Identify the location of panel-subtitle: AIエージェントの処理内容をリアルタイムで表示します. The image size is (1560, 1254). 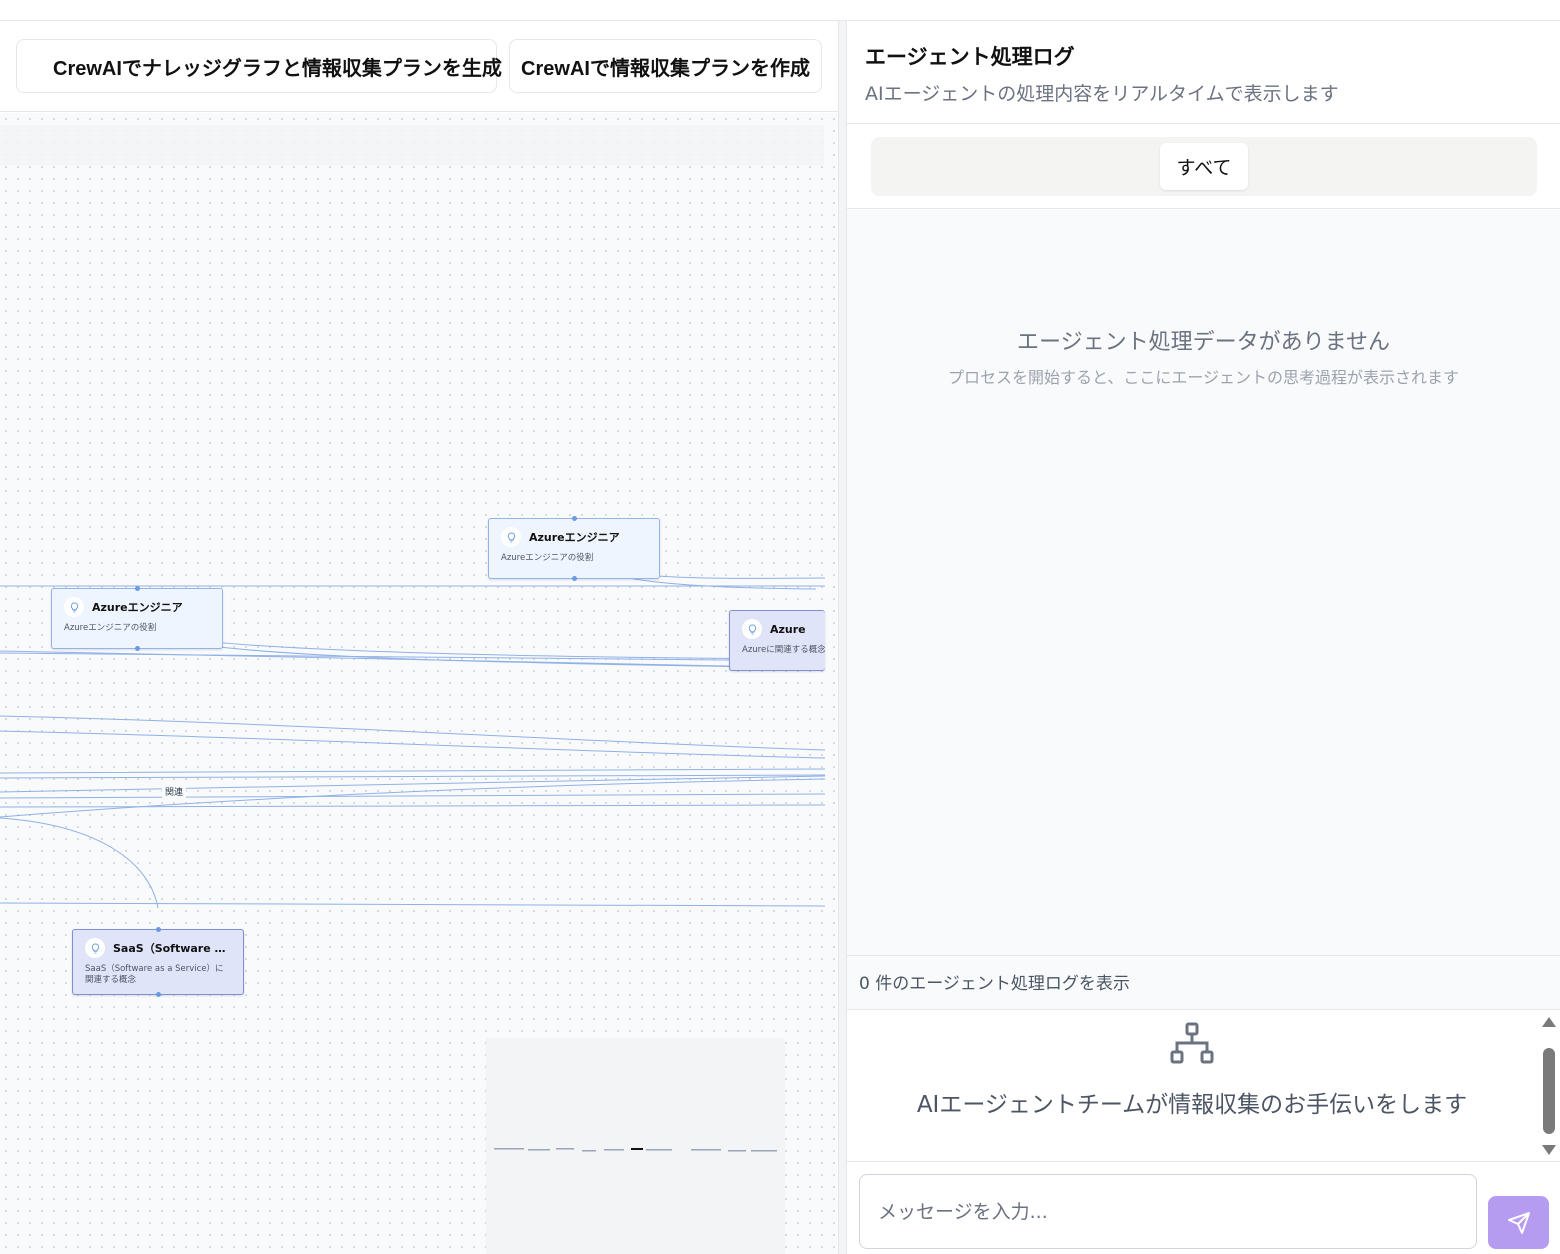
(1102, 94).